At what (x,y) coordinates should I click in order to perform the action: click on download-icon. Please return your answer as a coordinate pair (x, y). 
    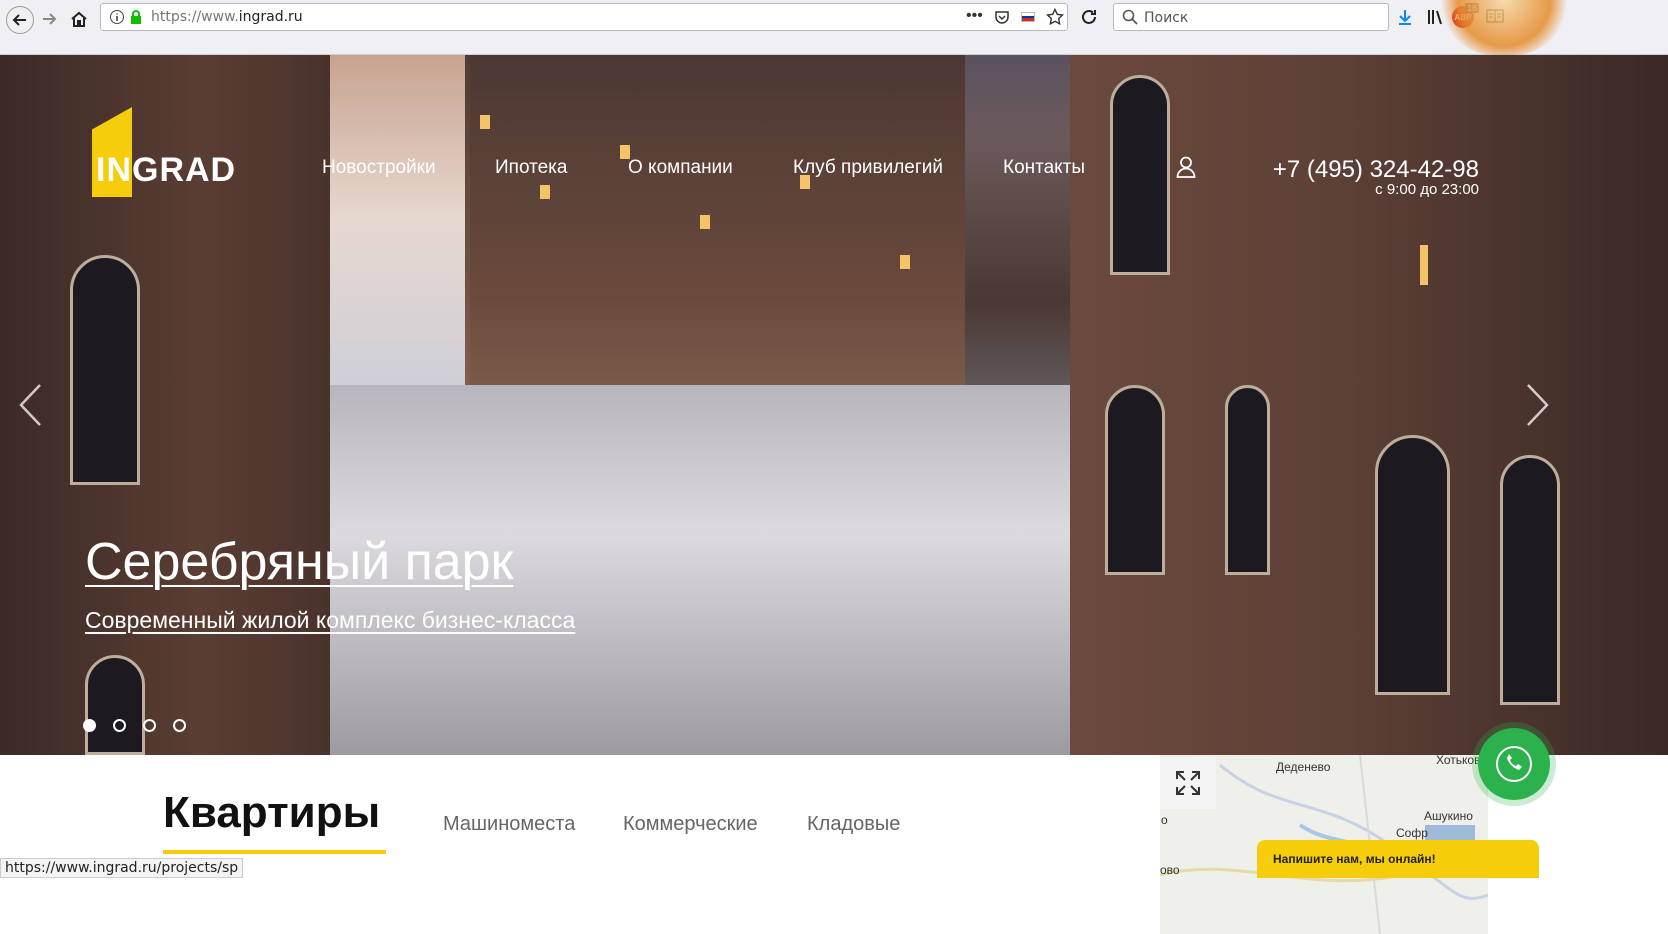
    Looking at the image, I should click on (1405, 17).